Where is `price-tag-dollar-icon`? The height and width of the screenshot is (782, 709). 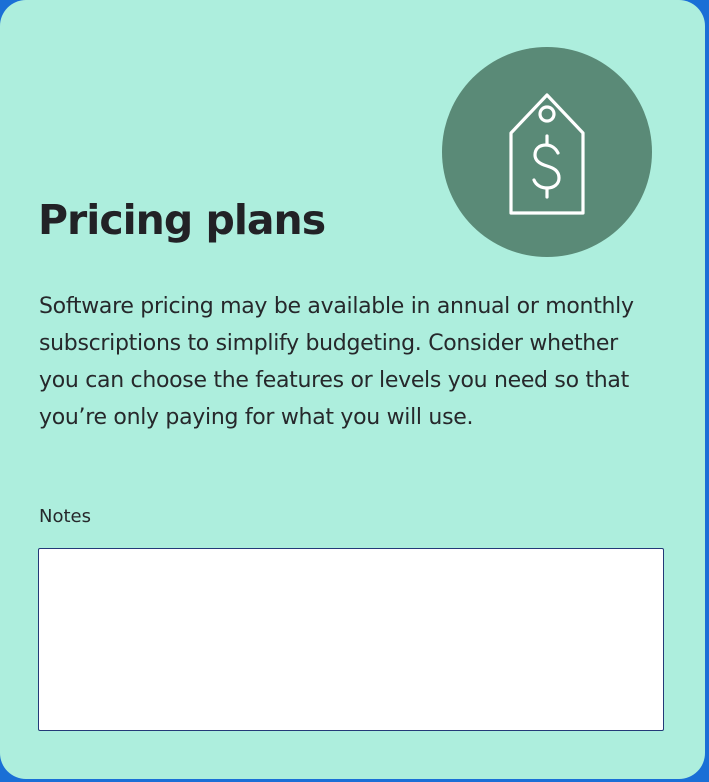
price-tag-dollar-icon is located at coordinates (547, 154).